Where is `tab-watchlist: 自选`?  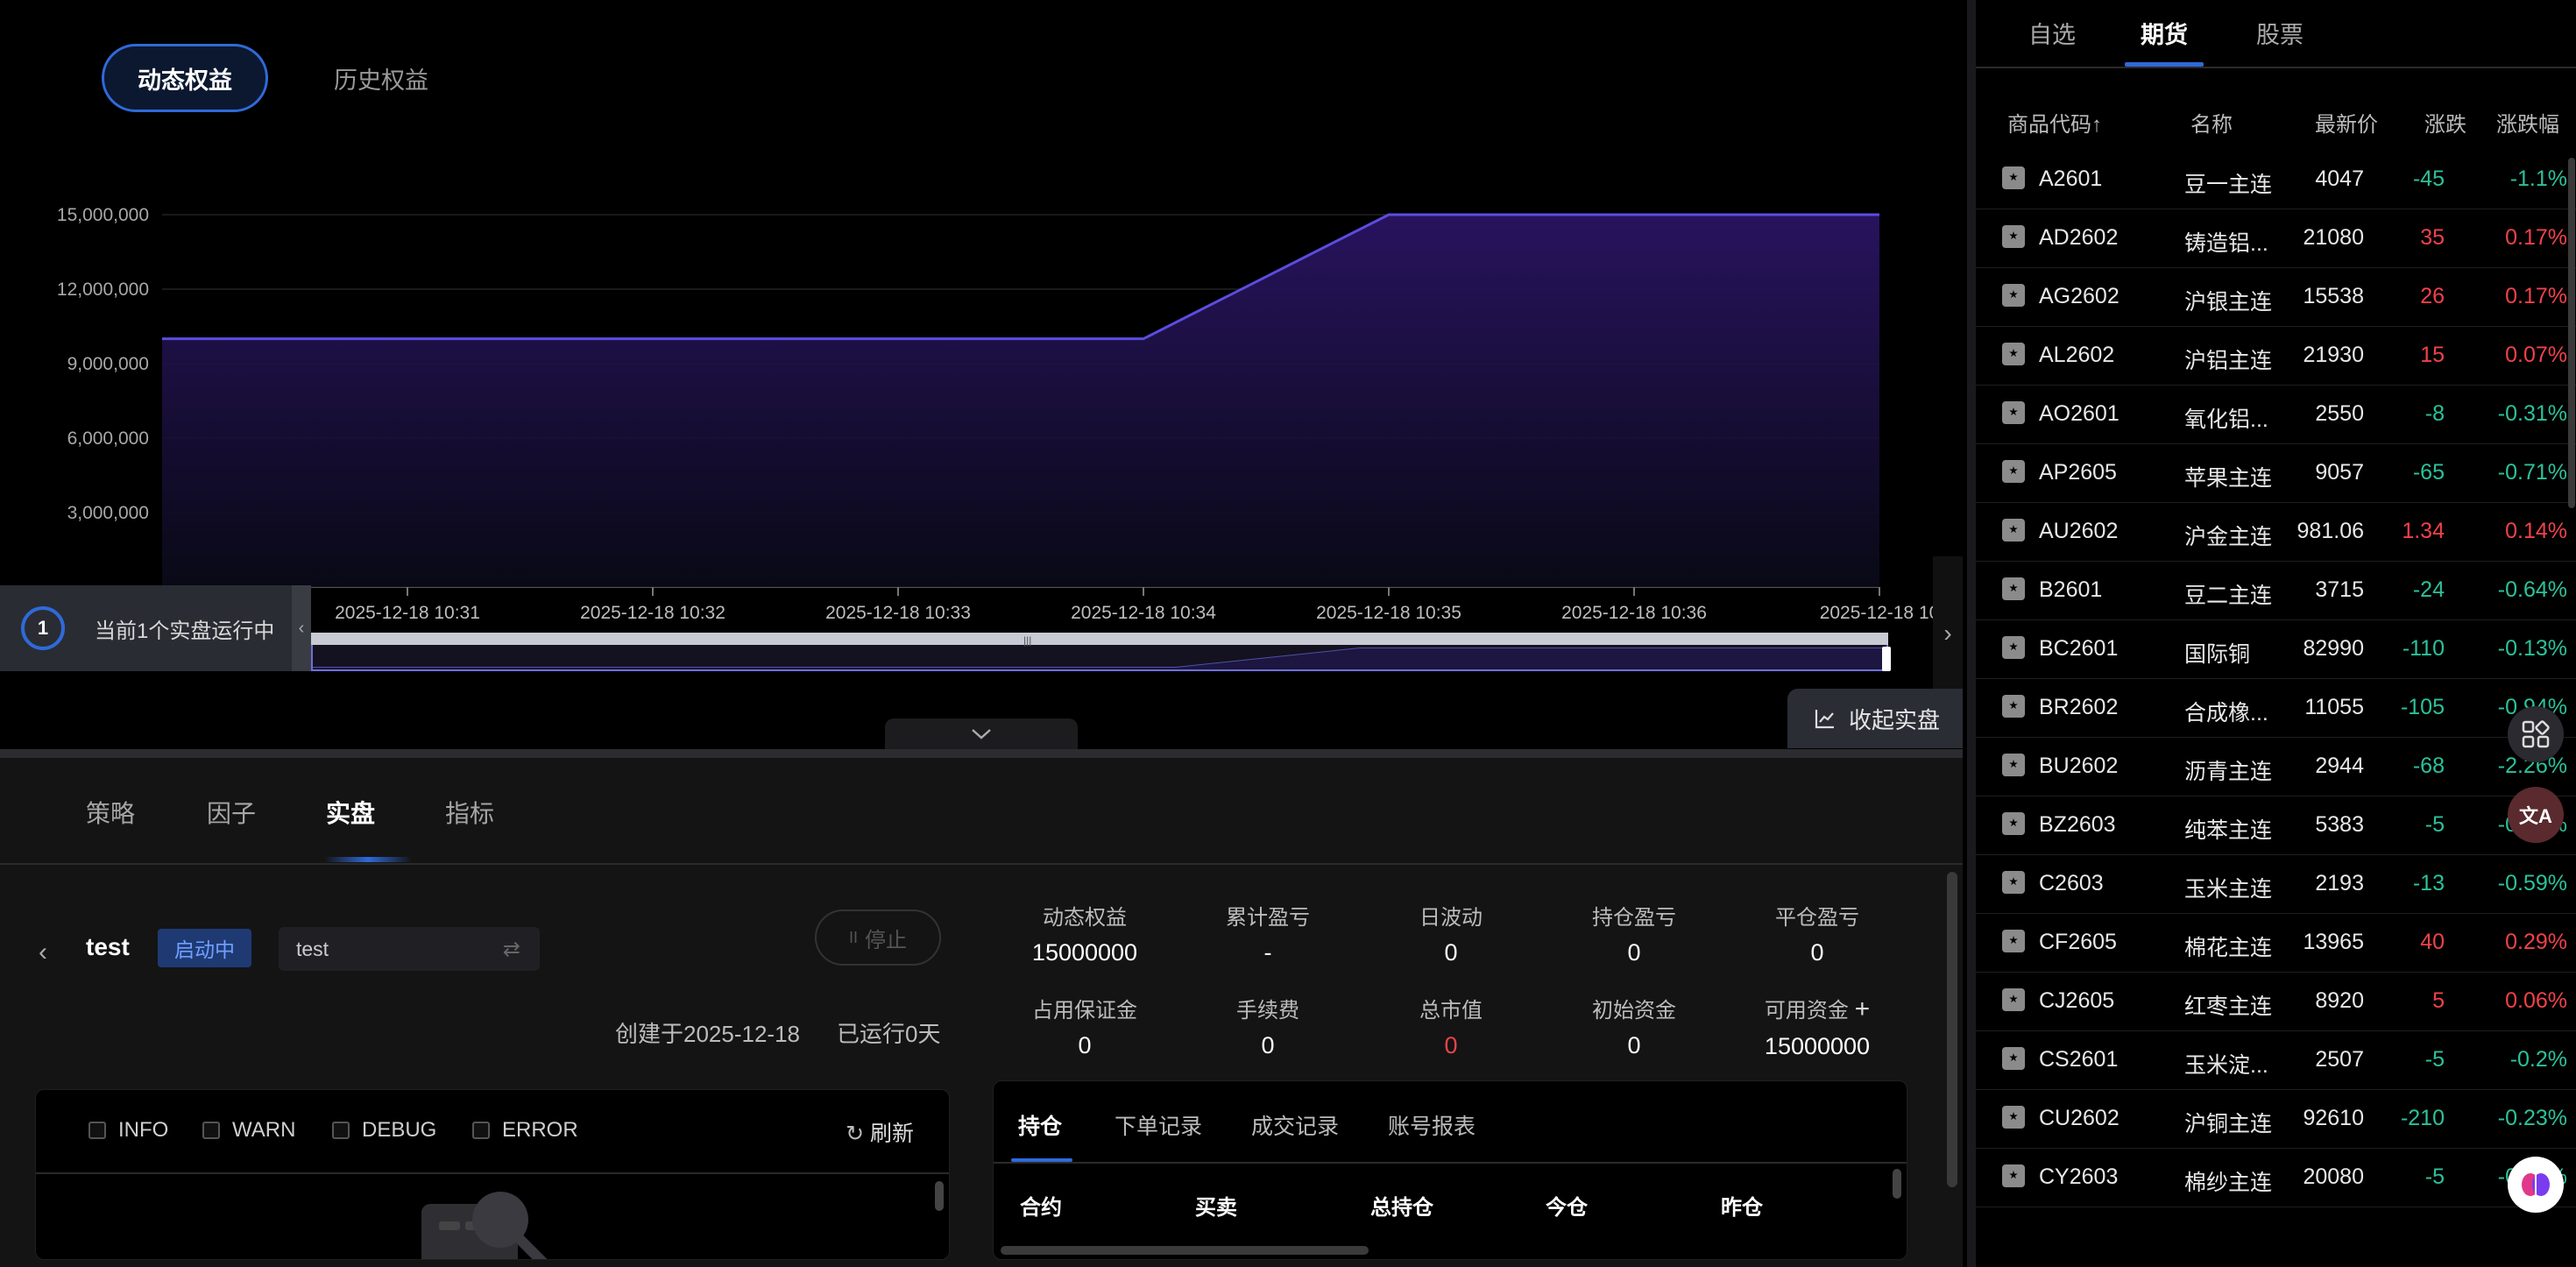
tab-watchlist: 自选 is located at coordinates (2052, 33).